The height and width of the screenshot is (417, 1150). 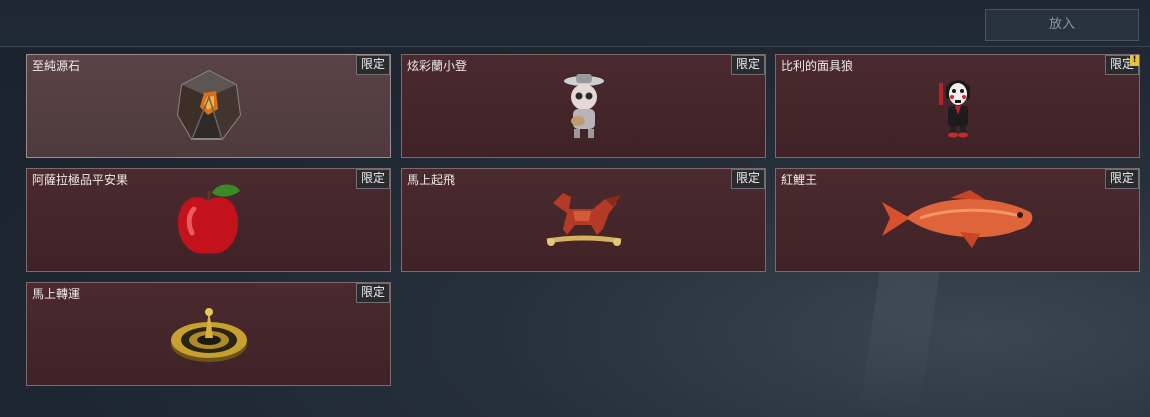 I want to click on puppet-icon, so click(x=954, y=109).